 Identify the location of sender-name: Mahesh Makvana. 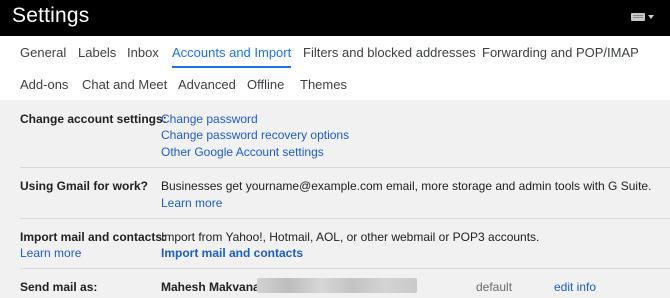
(210, 287).